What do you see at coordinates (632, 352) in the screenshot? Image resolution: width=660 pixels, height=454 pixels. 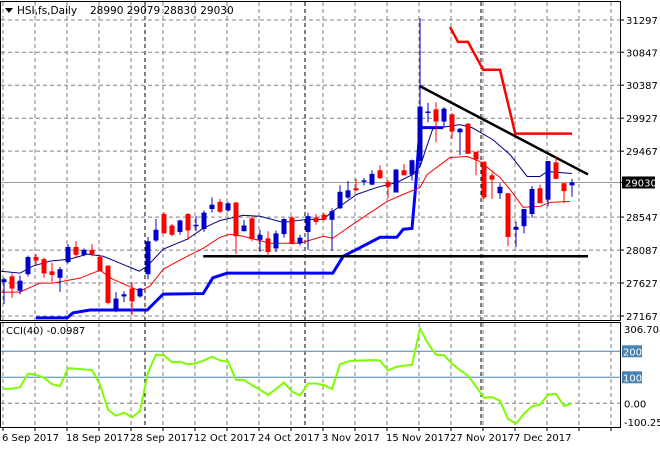 I see `cci-level-200-label: 200` at bounding box center [632, 352].